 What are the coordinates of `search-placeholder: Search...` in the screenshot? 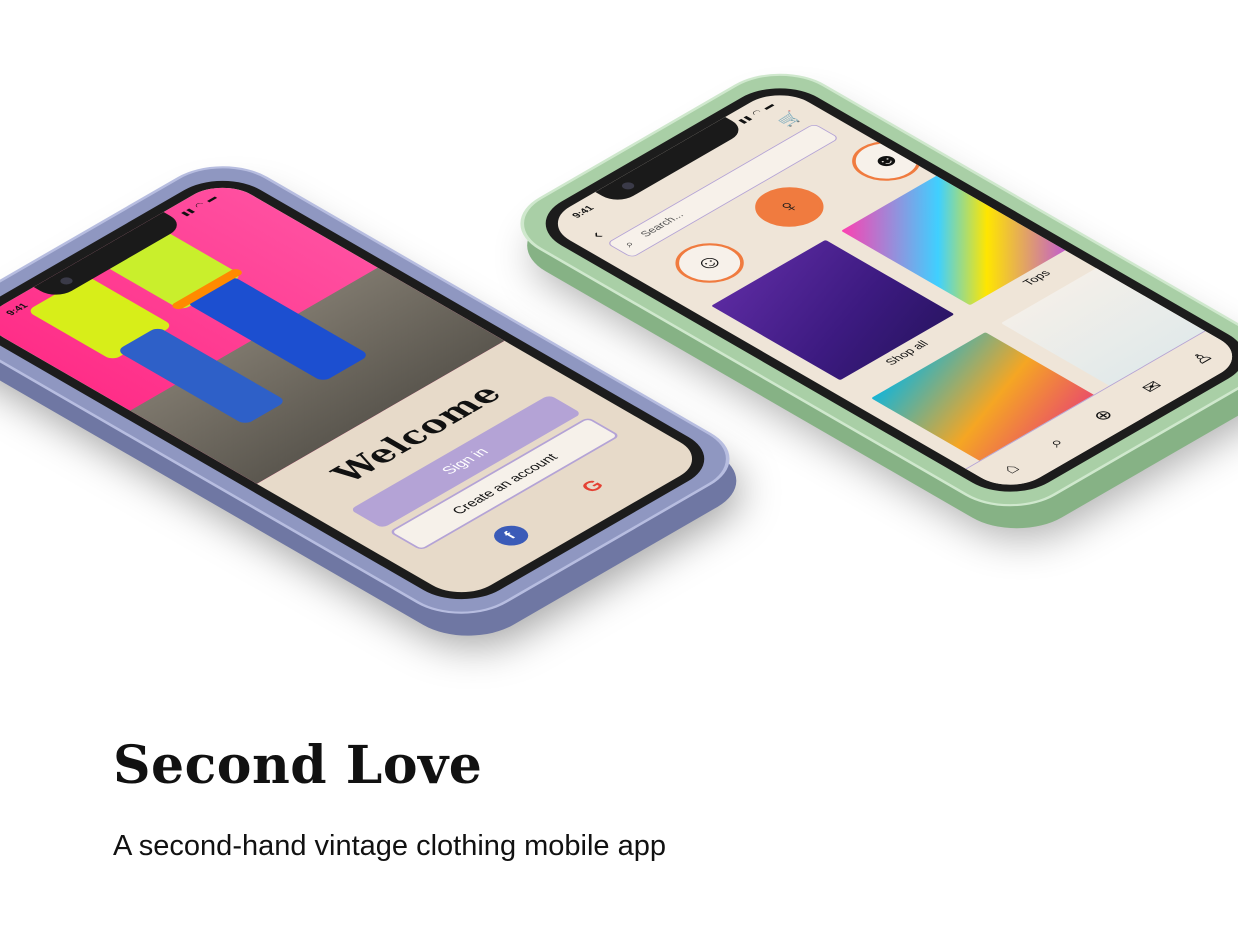 It's located at (662, 224).